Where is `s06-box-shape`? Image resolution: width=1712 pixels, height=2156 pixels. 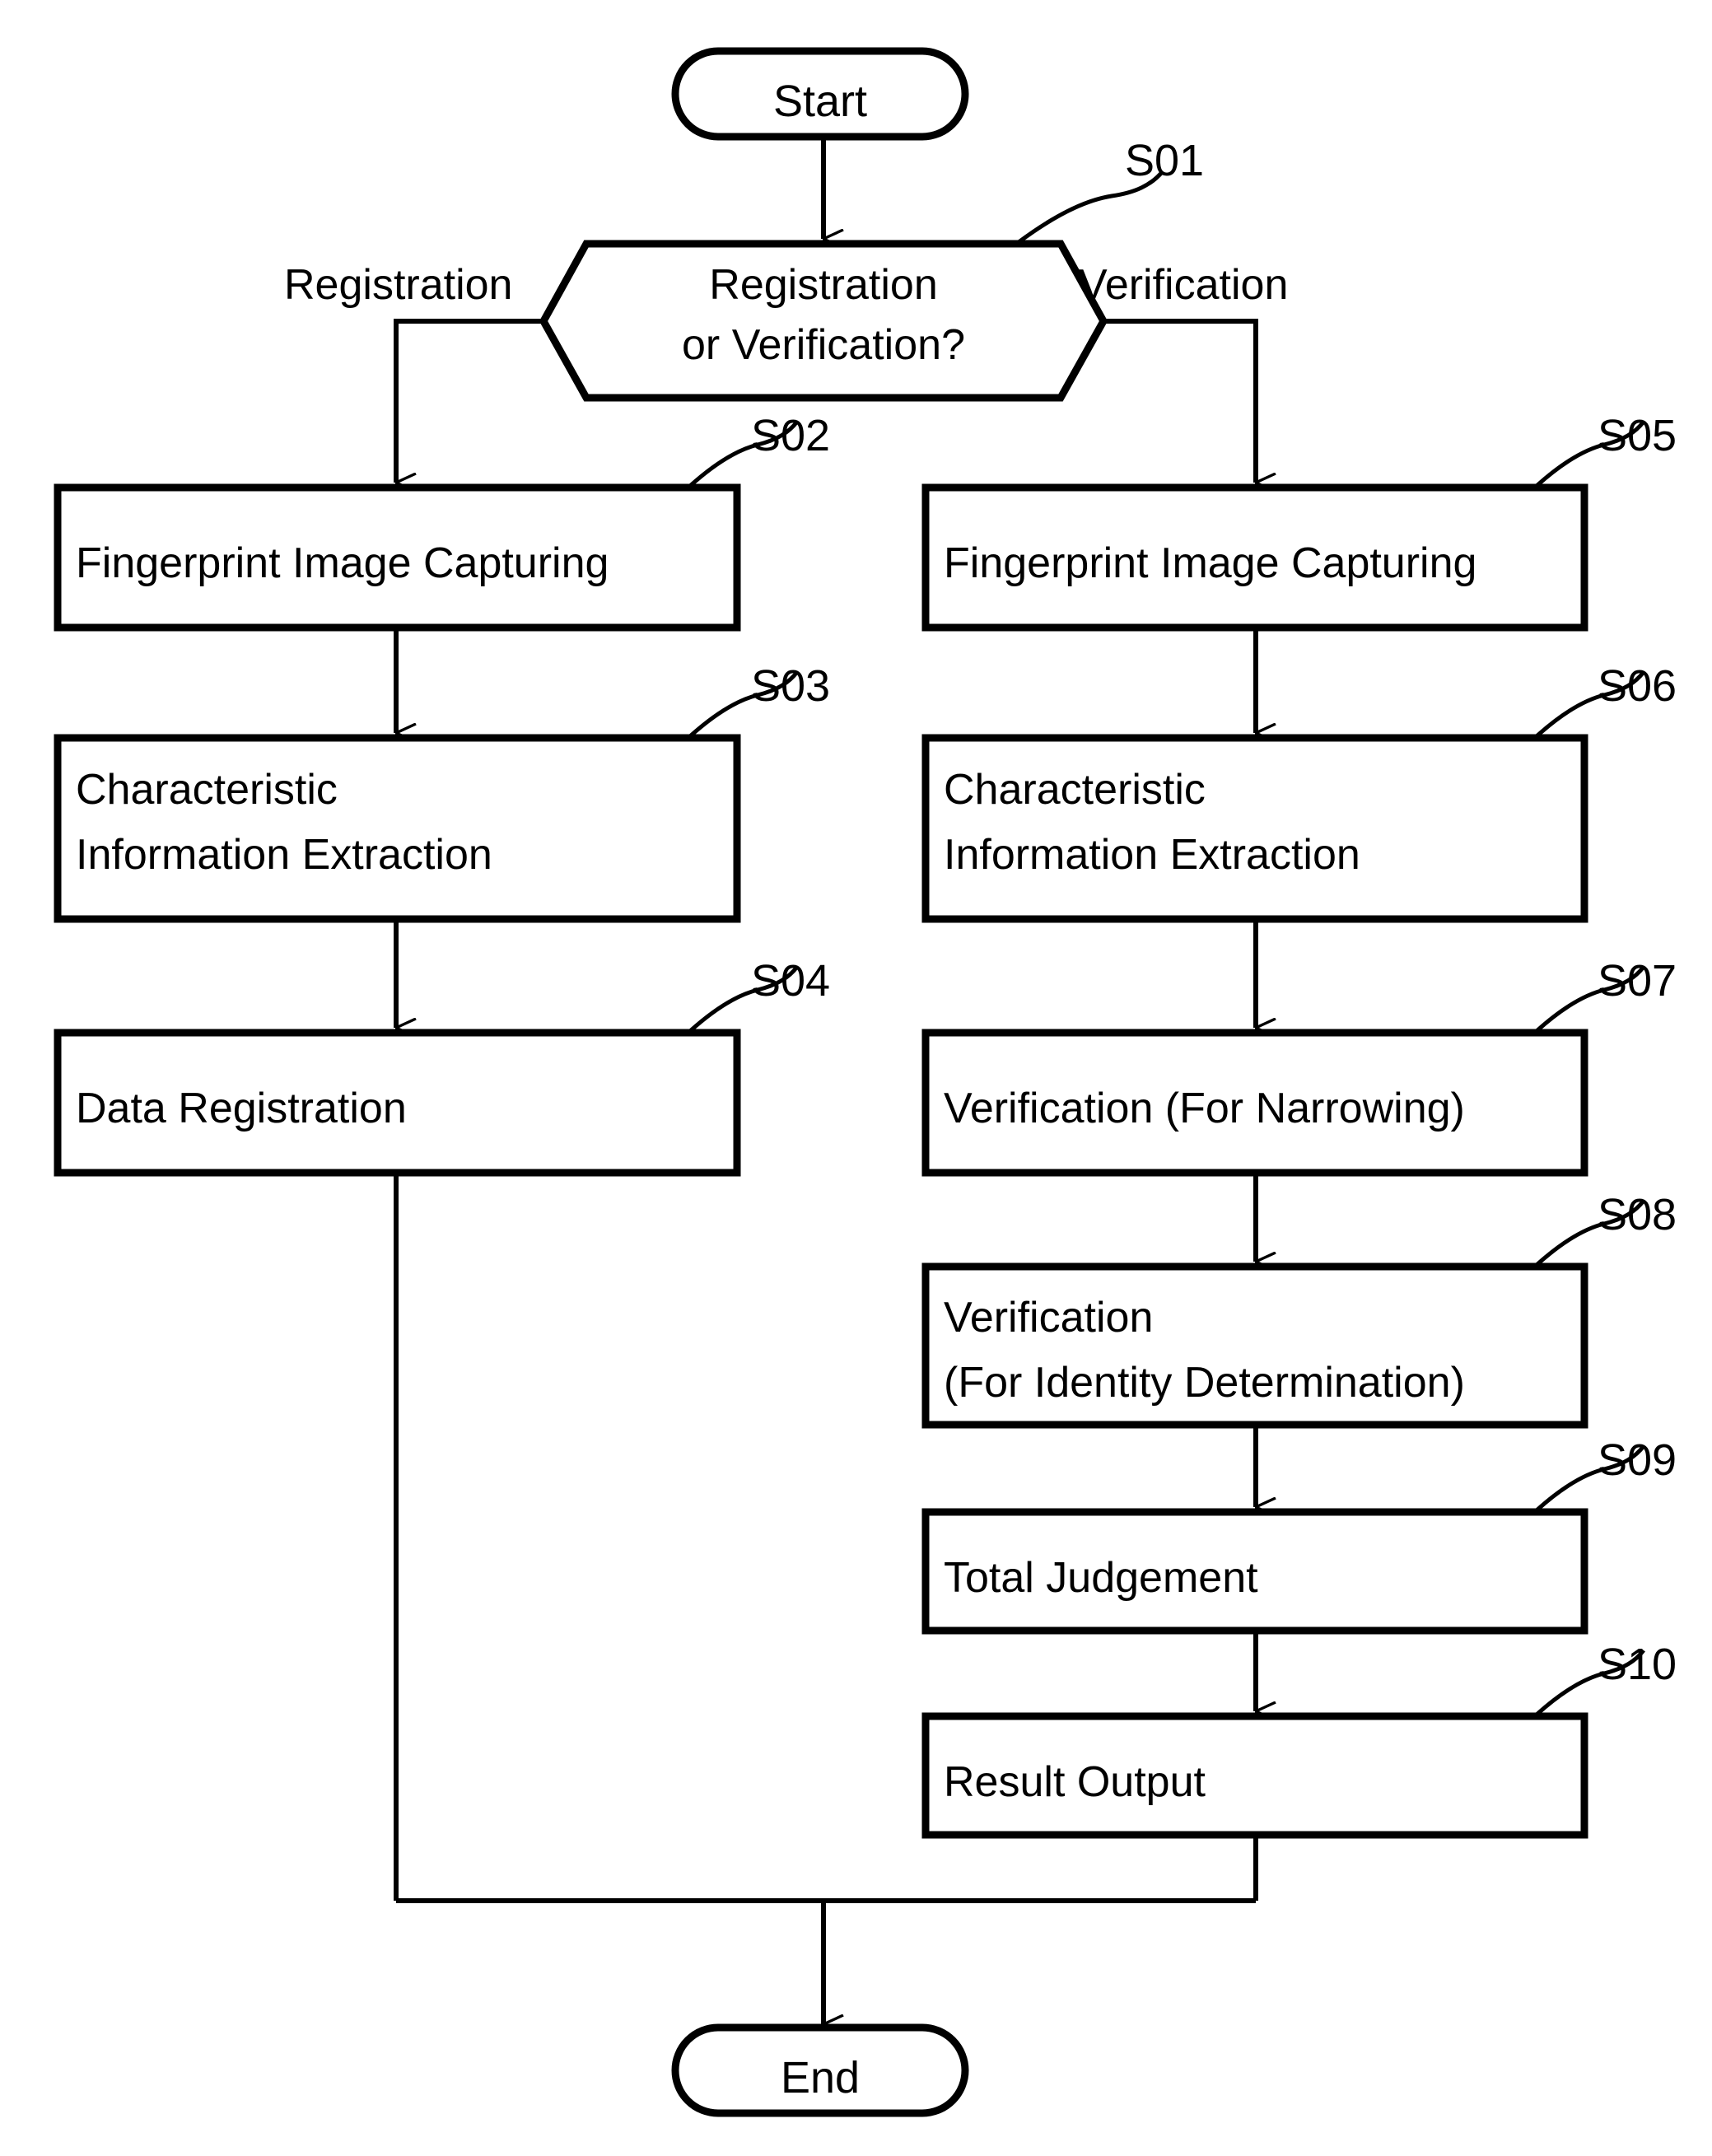
s06-box-shape is located at coordinates (1254, 828).